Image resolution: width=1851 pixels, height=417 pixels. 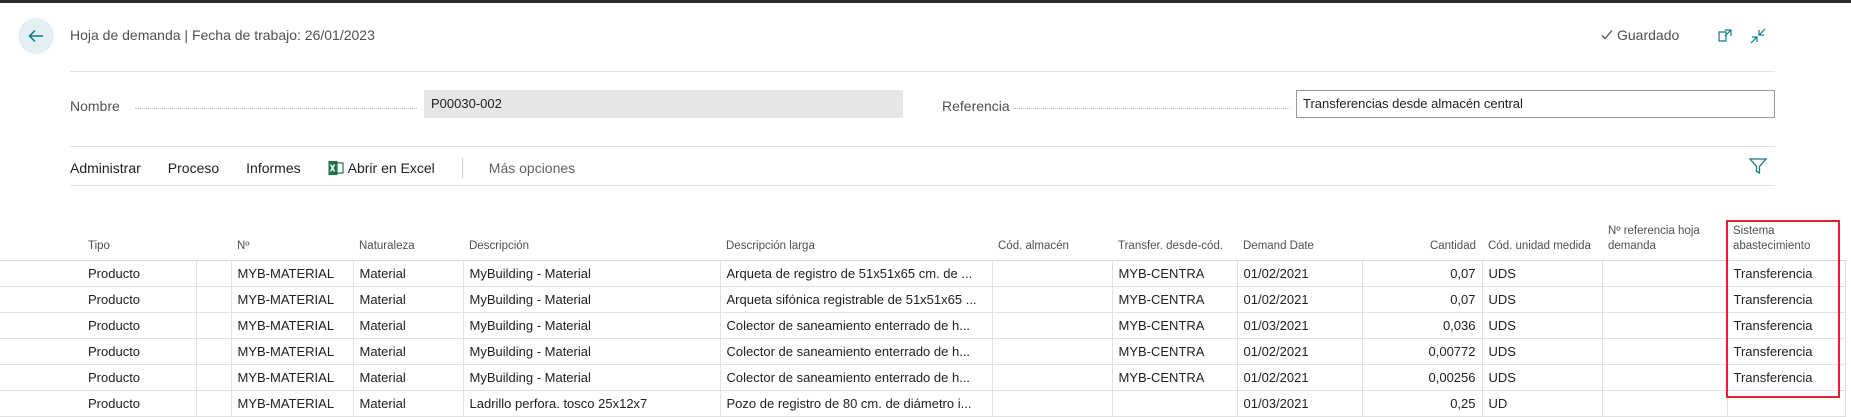 What do you see at coordinates (1422, 351) in the screenshot?
I see `cell-cantidad: 0,00772` at bounding box center [1422, 351].